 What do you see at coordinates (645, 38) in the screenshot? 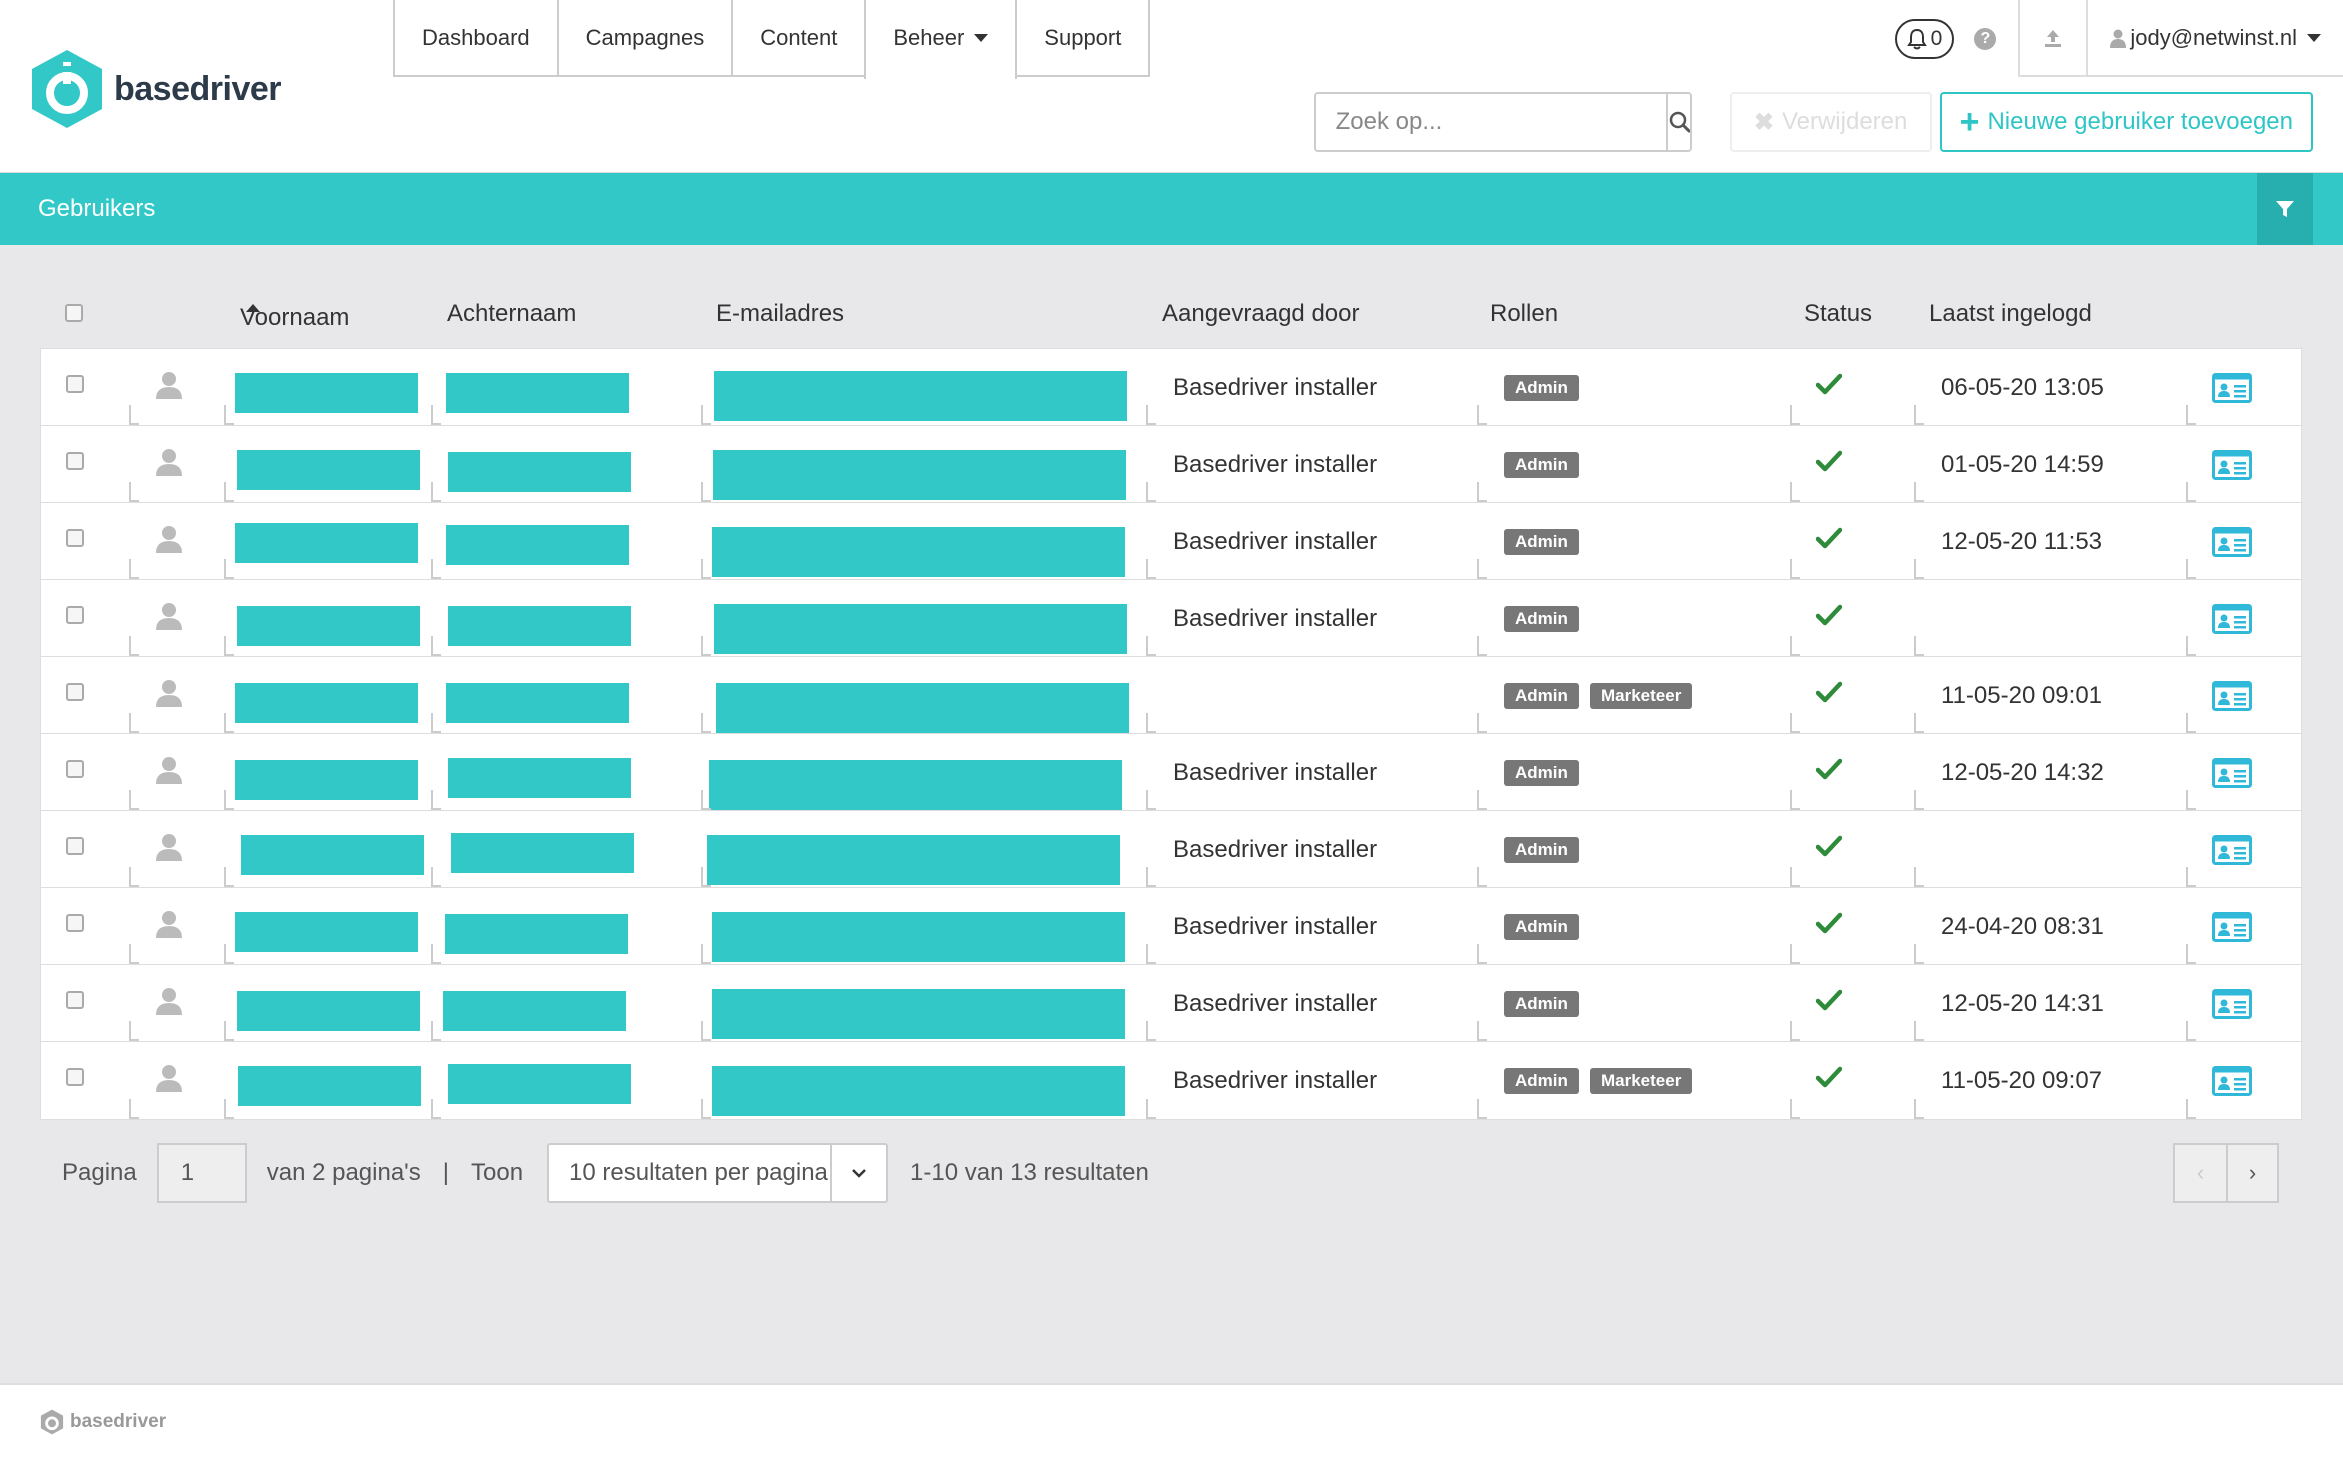
I see `nav-campagnes: Campagnes` at bounding box center [645, 38].